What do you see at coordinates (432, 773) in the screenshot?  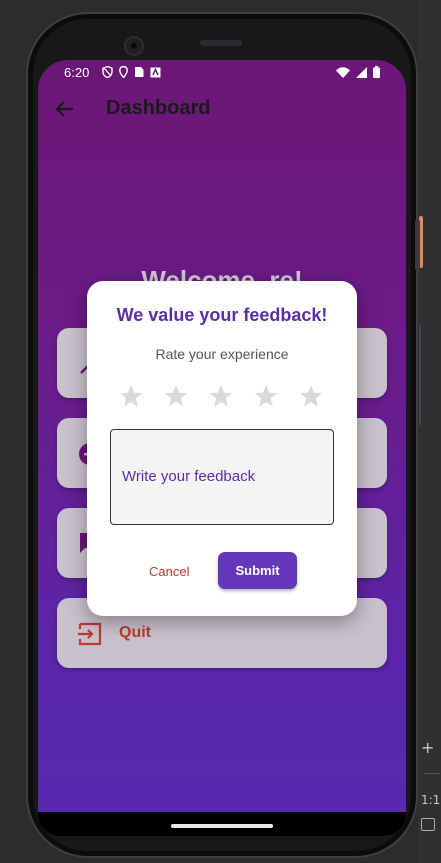 I see `emulator-separator` at bounding box center [432, 773].